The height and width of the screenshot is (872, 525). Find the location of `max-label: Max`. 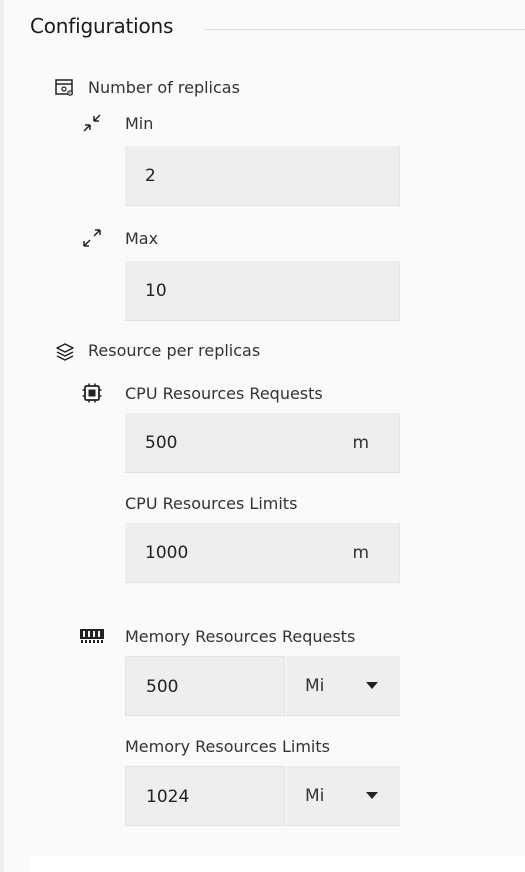

max-label: Max is located at coordinates (142, 238).